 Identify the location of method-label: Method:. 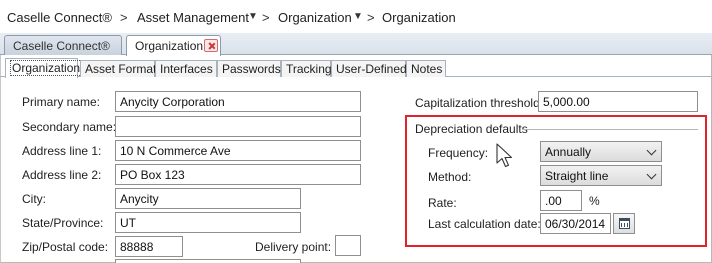
(450, 177).